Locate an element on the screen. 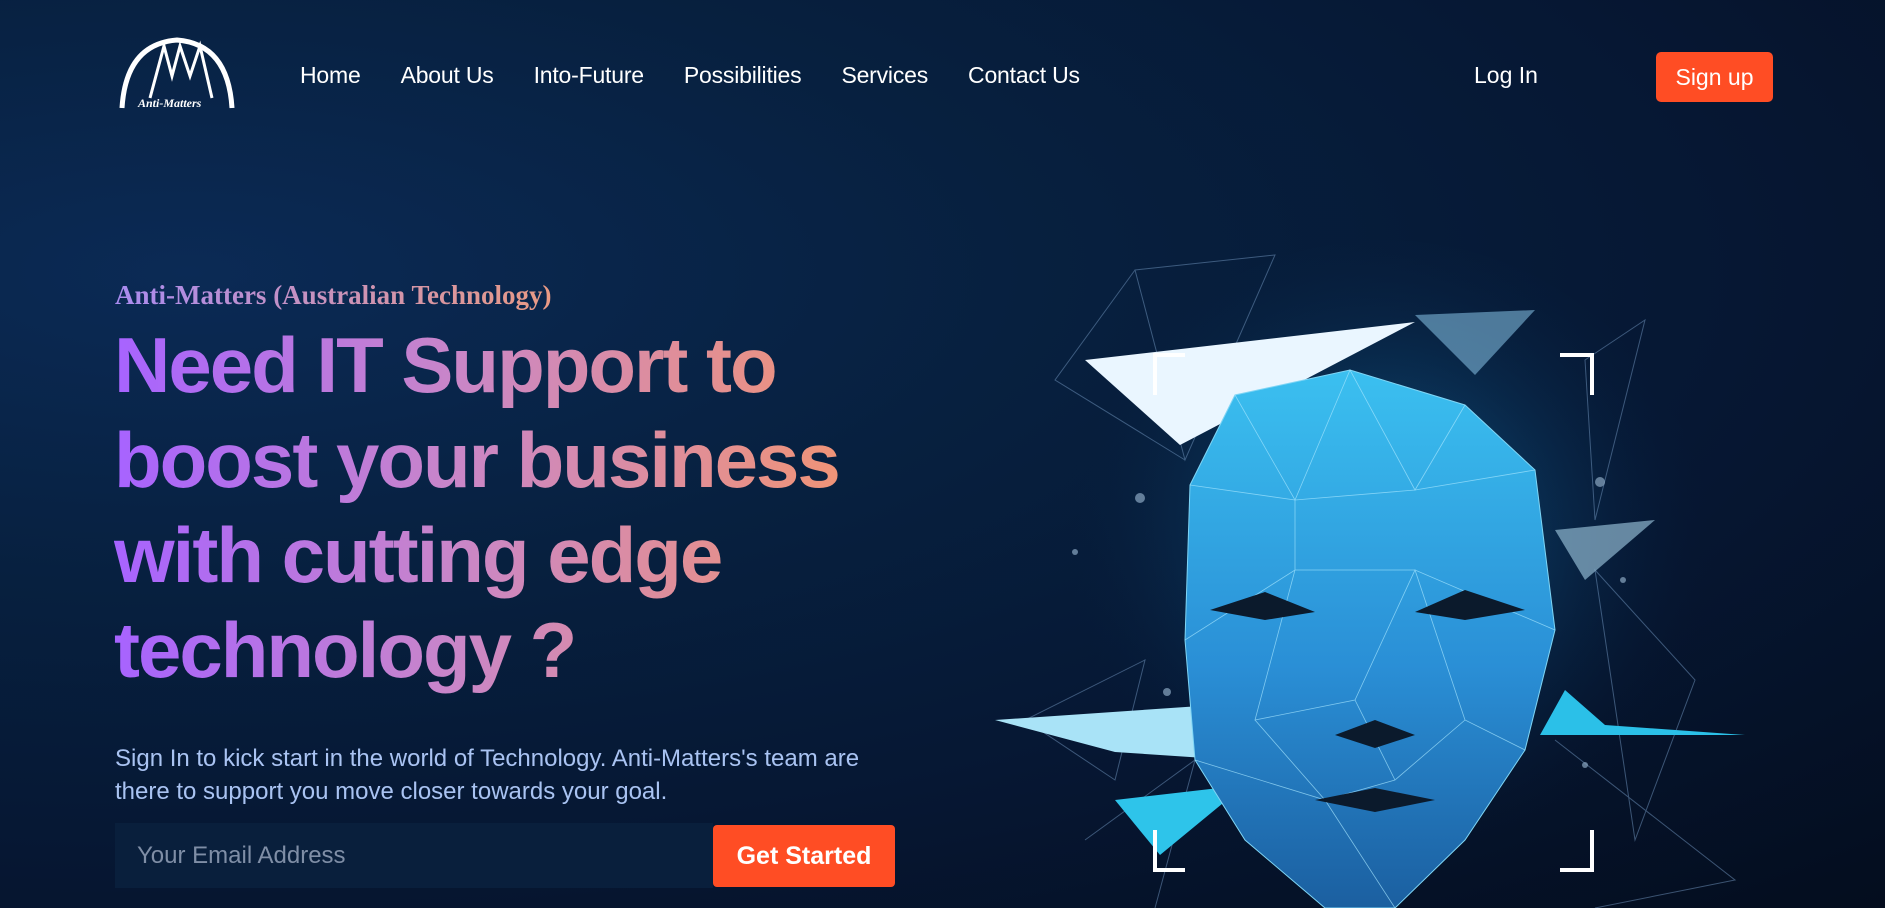 This screenshot has height=908, width=1885. nav-services: Services is located at coordinates (884, 75).